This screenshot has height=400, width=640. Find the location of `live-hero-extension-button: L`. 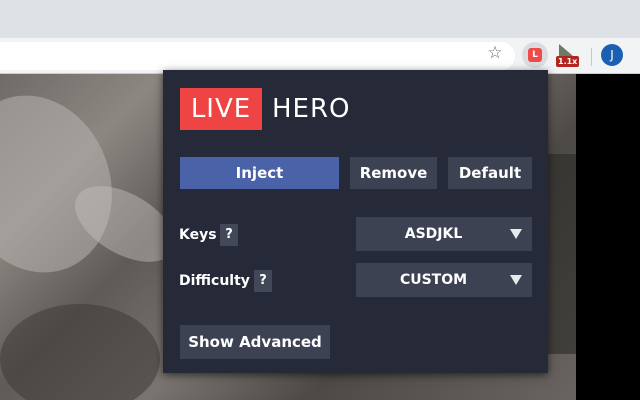

live-hero-extension-button: L is located at coordinates (535, 55).